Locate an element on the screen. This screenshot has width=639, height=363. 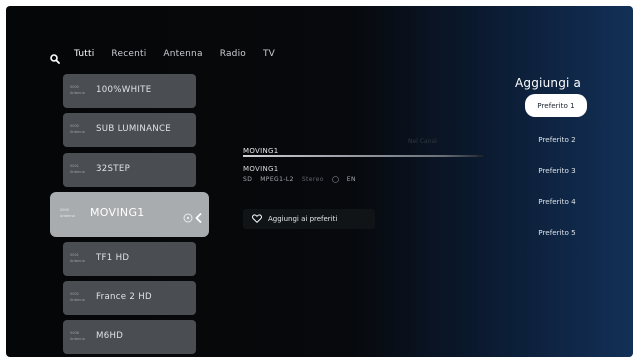
program-progress-fill is located at coordinates (361, 156).